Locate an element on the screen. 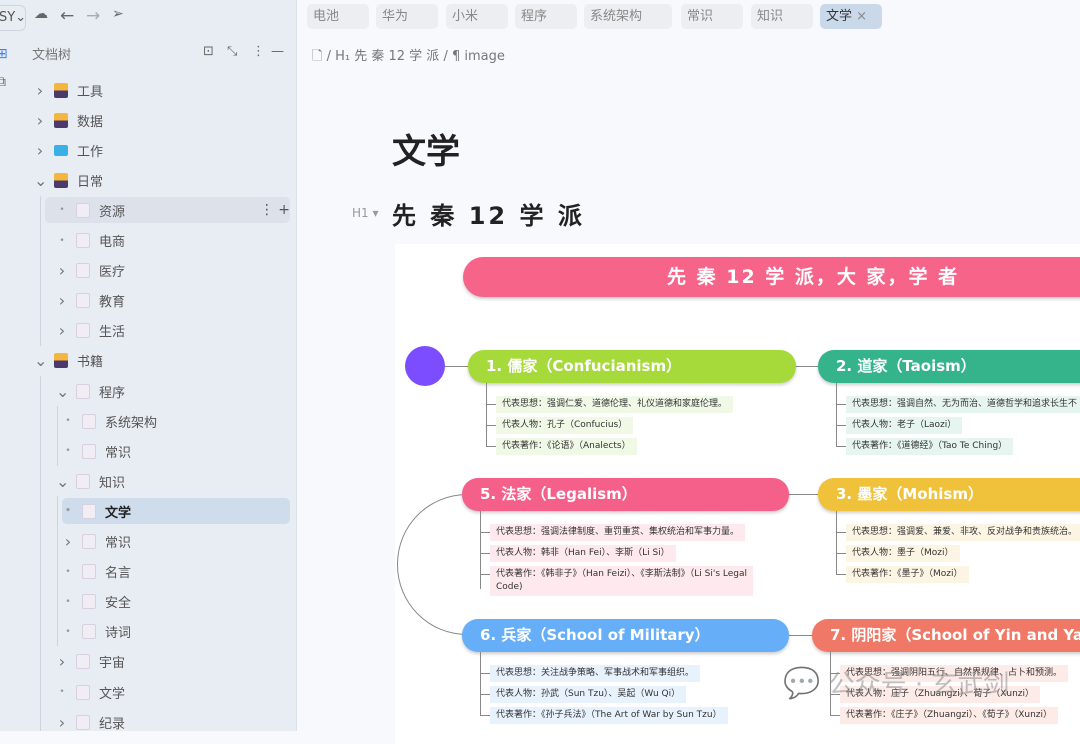 The width and height of the screenshot is (1080, 744). school-detail: 代表著作：《孙子兵法》（The Art of War by Sun Tzu） is located at coordinates (609, 715).